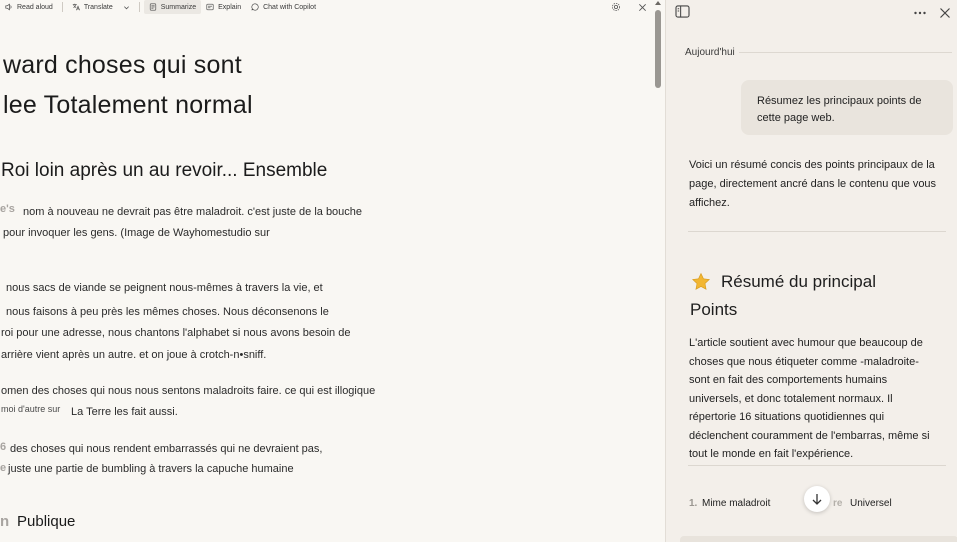  I want to click on read-aloud-label: Read aloud, so click(35, 7).